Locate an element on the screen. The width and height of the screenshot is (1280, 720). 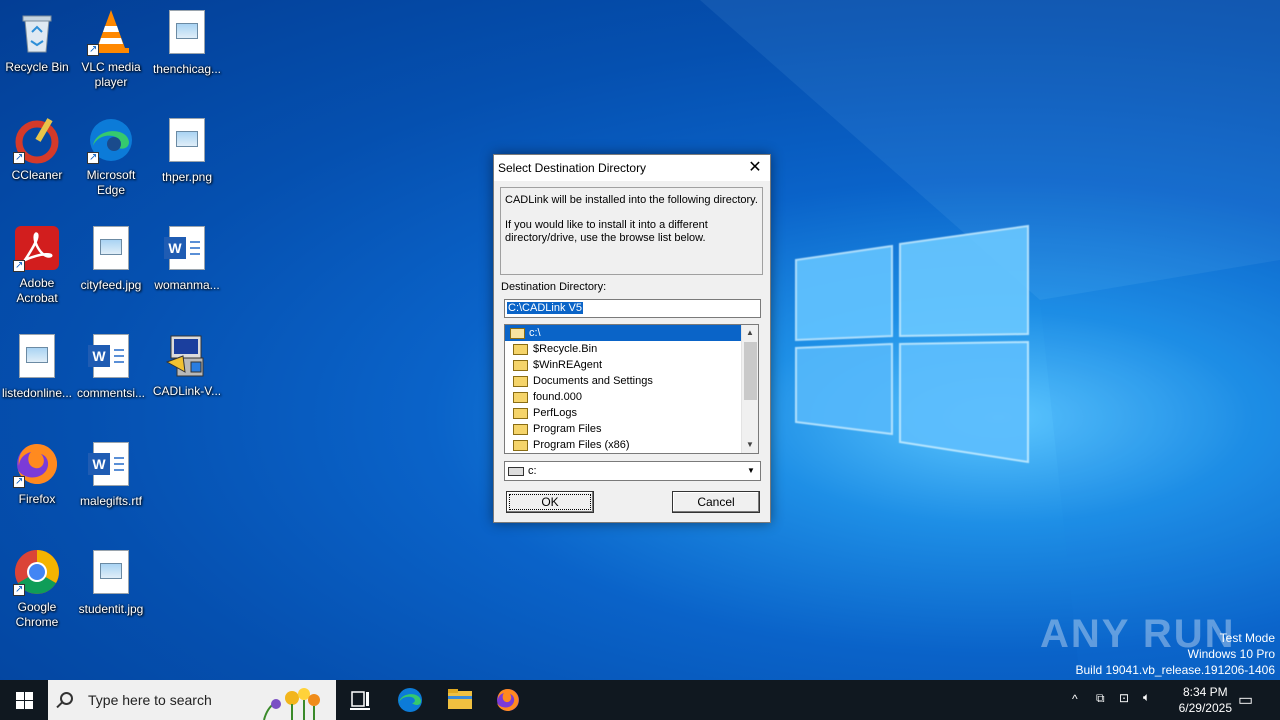
desktop-icon-adobe-acrobat: Adobe Acrobat is located at coordinates (37, 265).